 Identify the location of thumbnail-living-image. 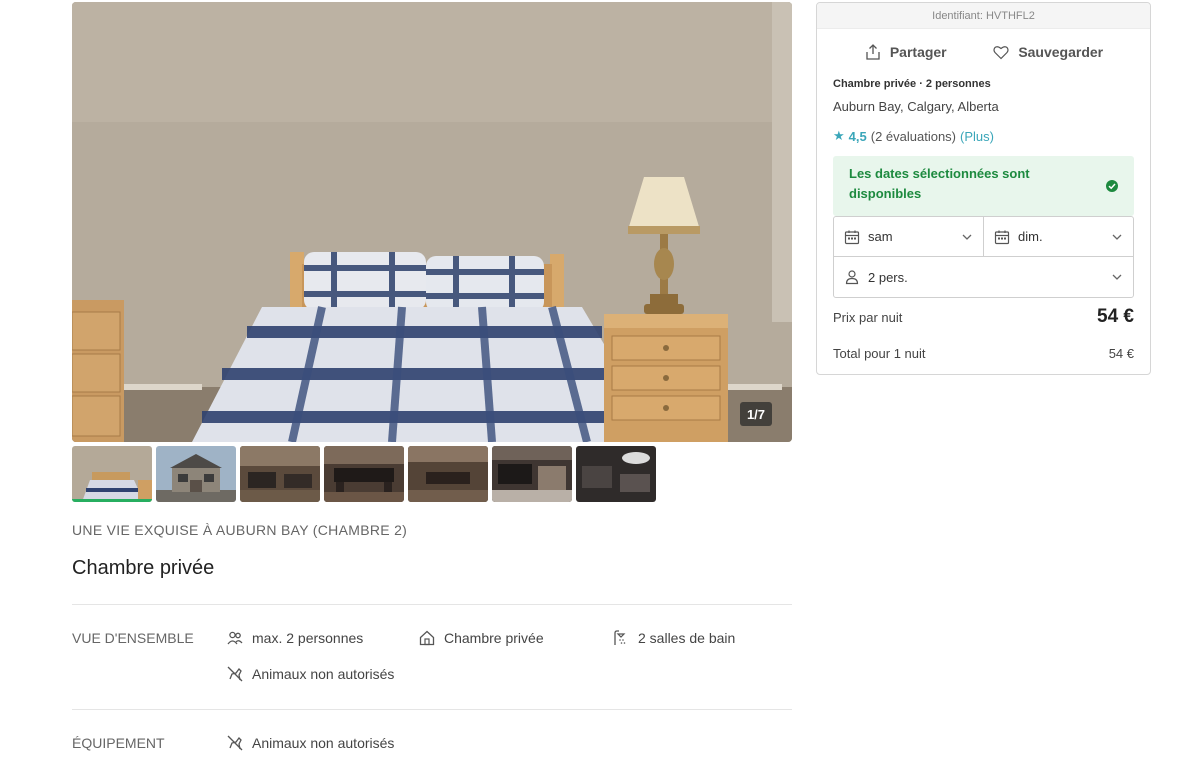
(280, 474).